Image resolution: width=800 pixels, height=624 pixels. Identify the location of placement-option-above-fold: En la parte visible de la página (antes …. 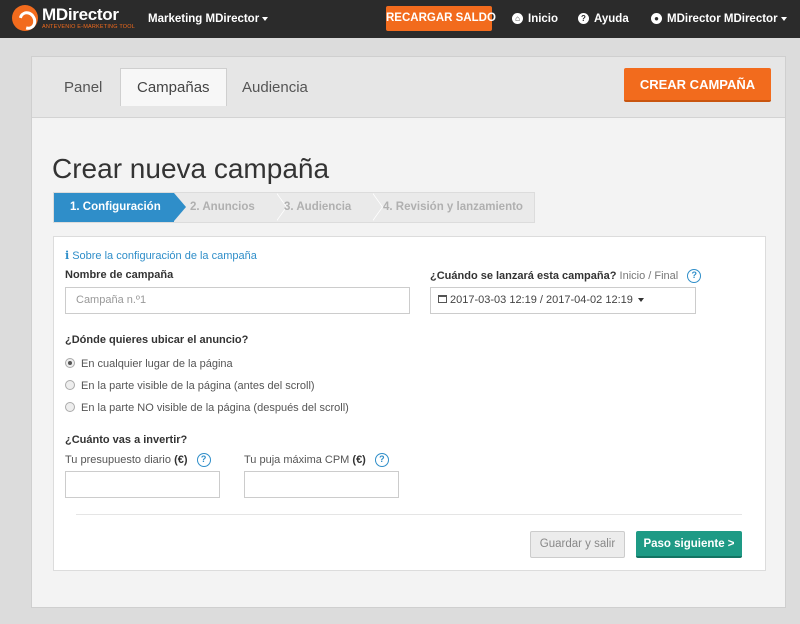
(190, 386).